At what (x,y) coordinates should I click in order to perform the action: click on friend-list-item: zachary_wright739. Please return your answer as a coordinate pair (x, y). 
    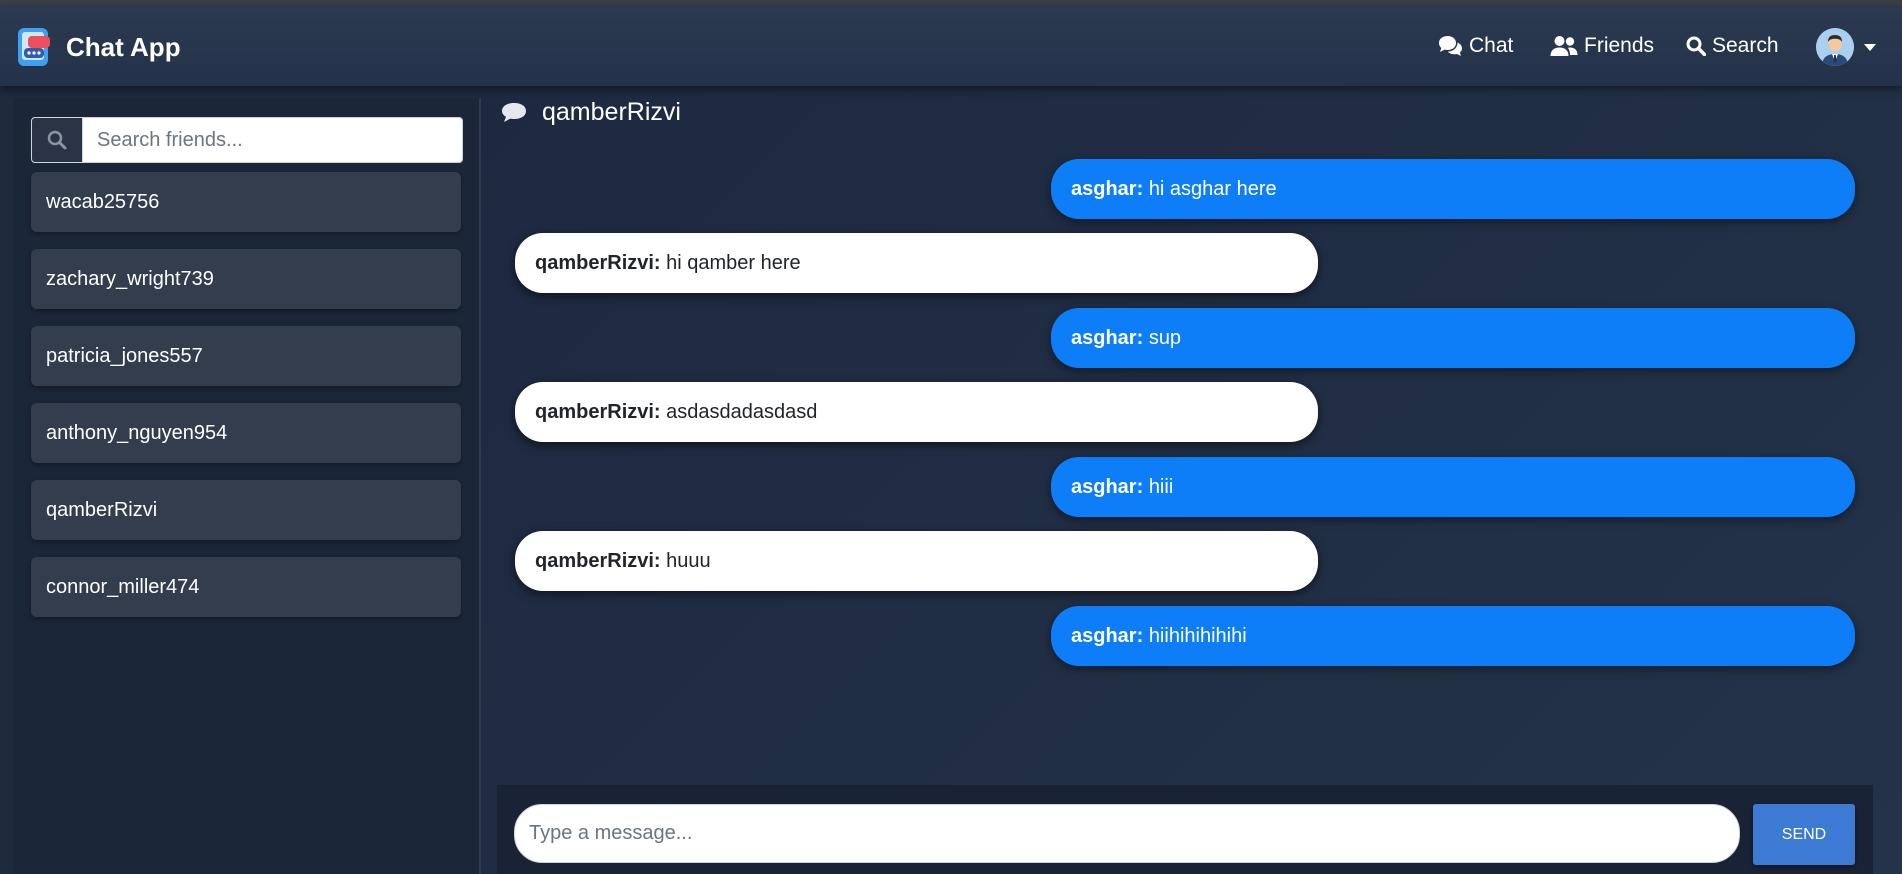
    Looking at the image, I should click on (246, 279).